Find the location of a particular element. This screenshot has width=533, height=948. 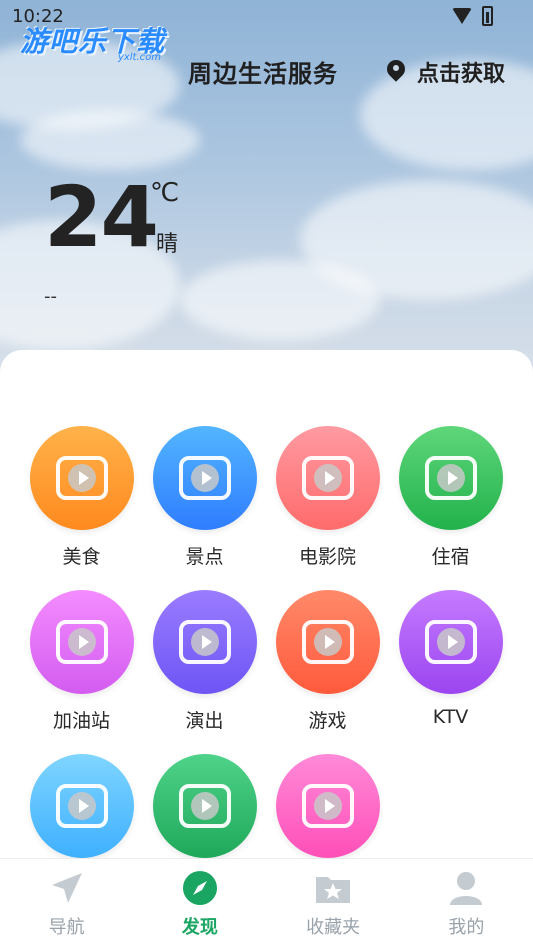

bottom-tab-bar: 导航 发现 收藏夹 我的 is located at coordinates (266, 903).